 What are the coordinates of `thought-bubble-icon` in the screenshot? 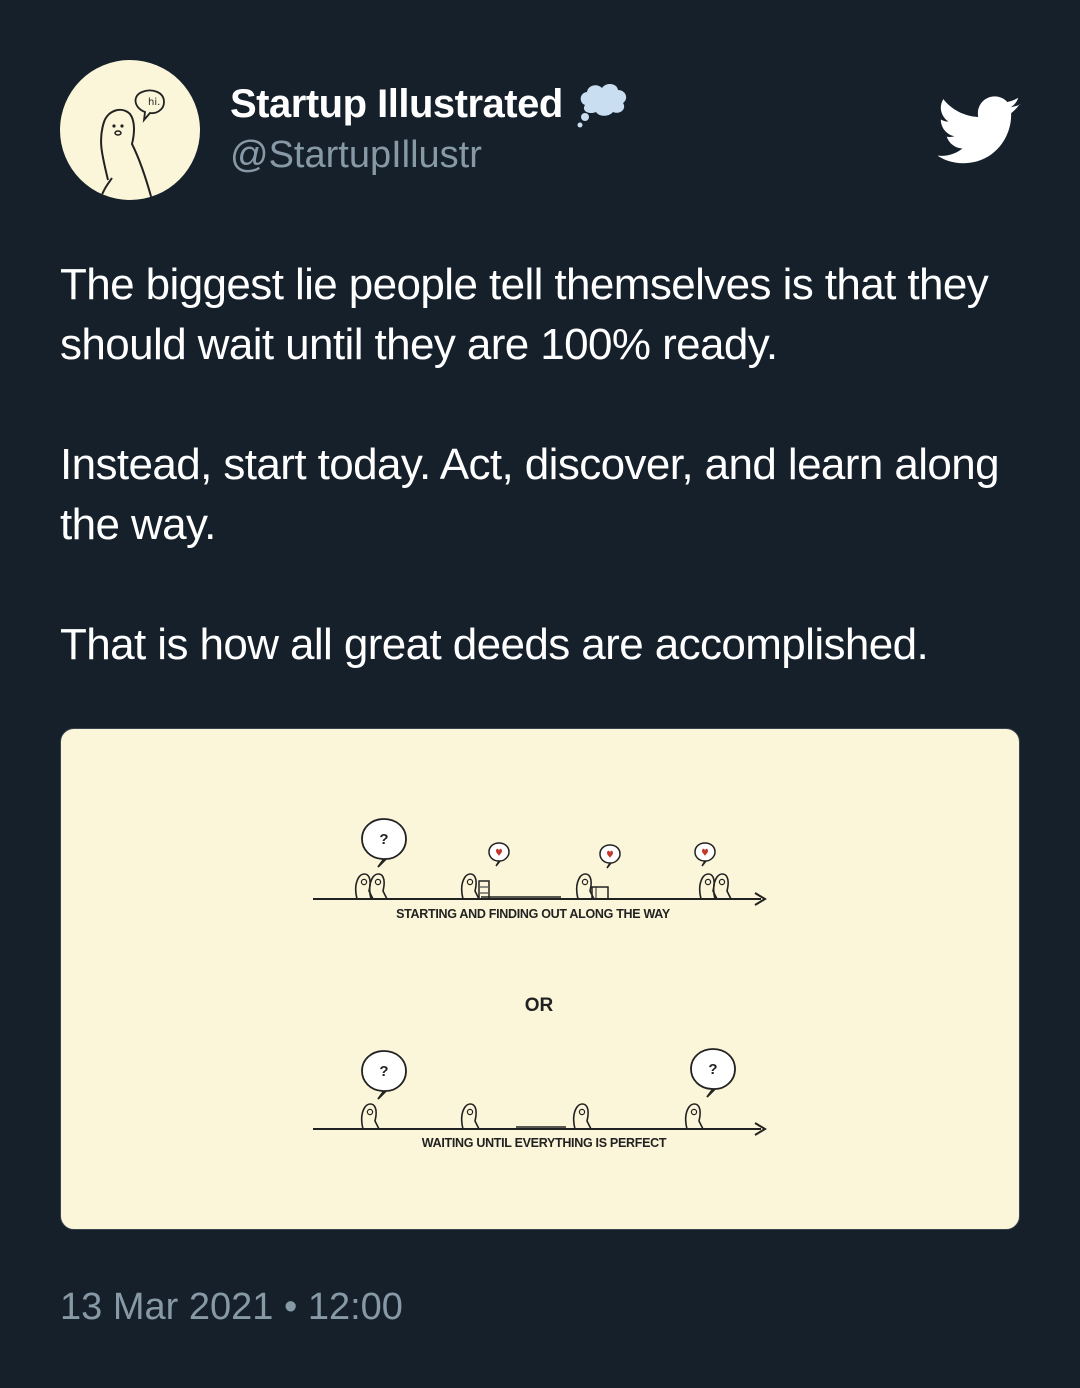 It's located at (601, 106).